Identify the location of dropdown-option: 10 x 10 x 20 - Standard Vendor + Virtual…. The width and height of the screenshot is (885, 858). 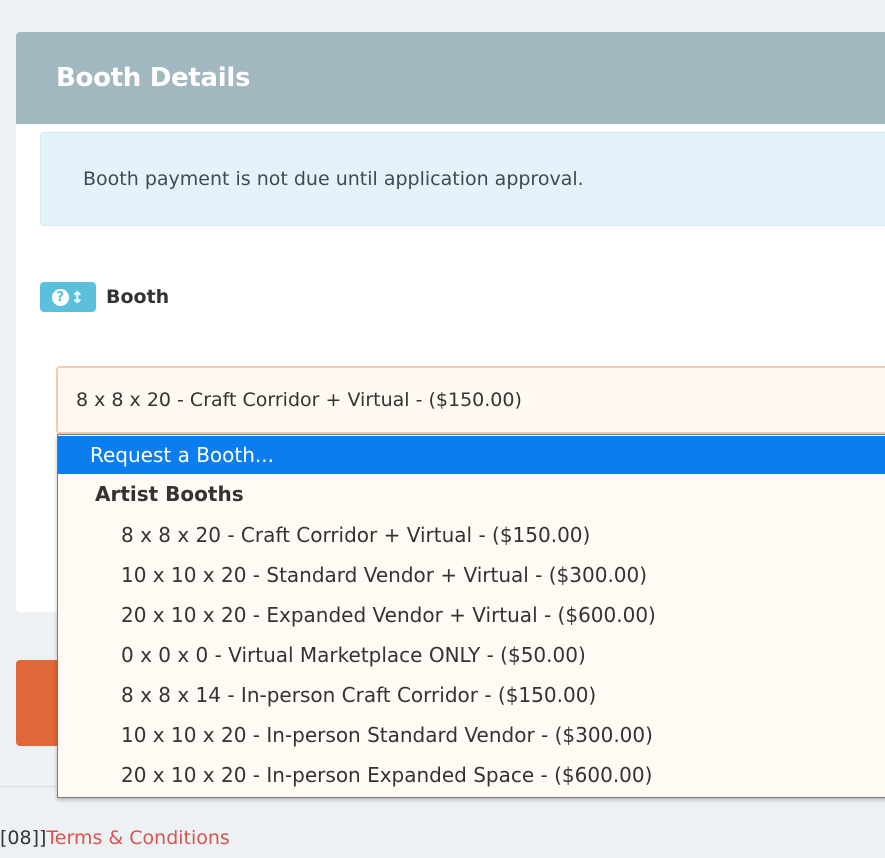
(471, 575).